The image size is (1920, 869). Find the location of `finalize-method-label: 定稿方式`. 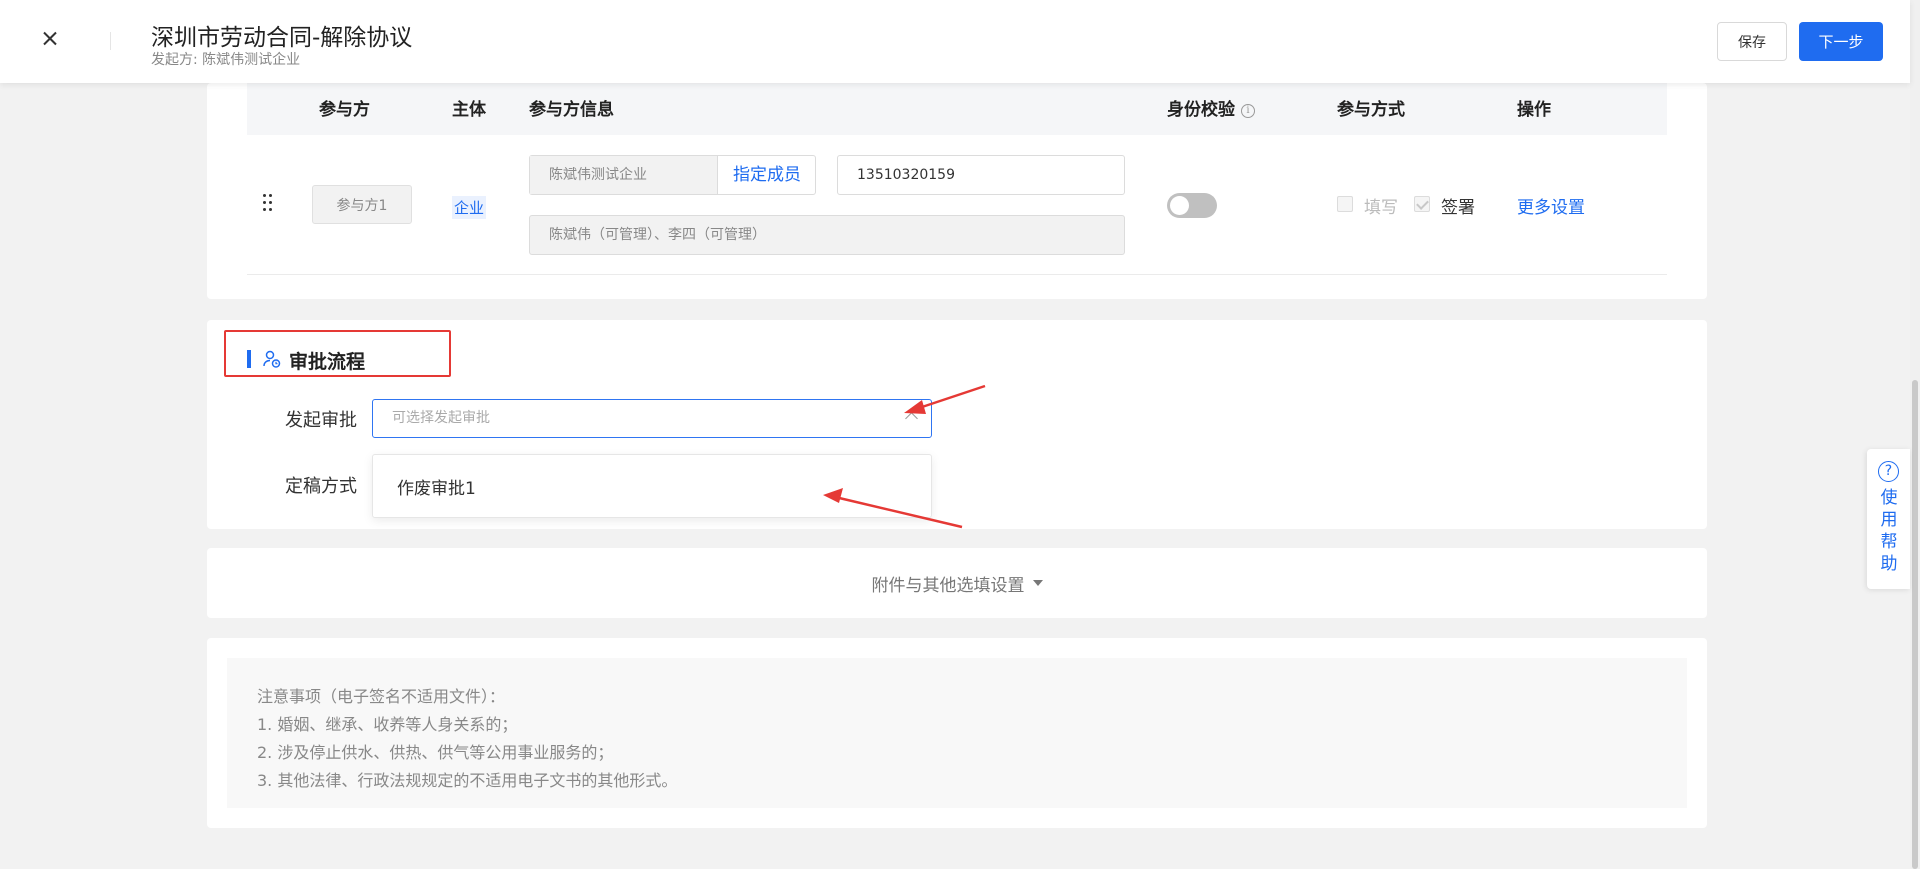

finalize-method-label: 定稿方式 is located at coordinates (321, 486).